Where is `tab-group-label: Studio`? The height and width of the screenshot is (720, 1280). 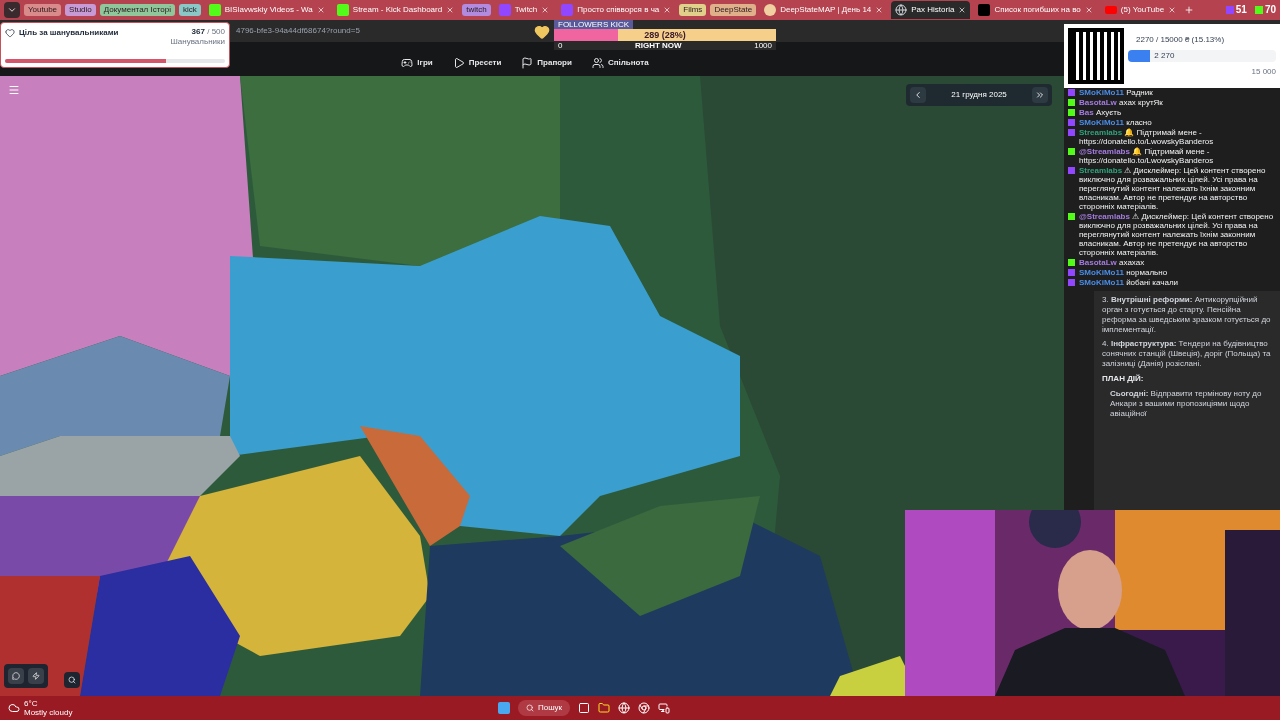 tab-group-label: Studio is located at coordinates (80, 10).